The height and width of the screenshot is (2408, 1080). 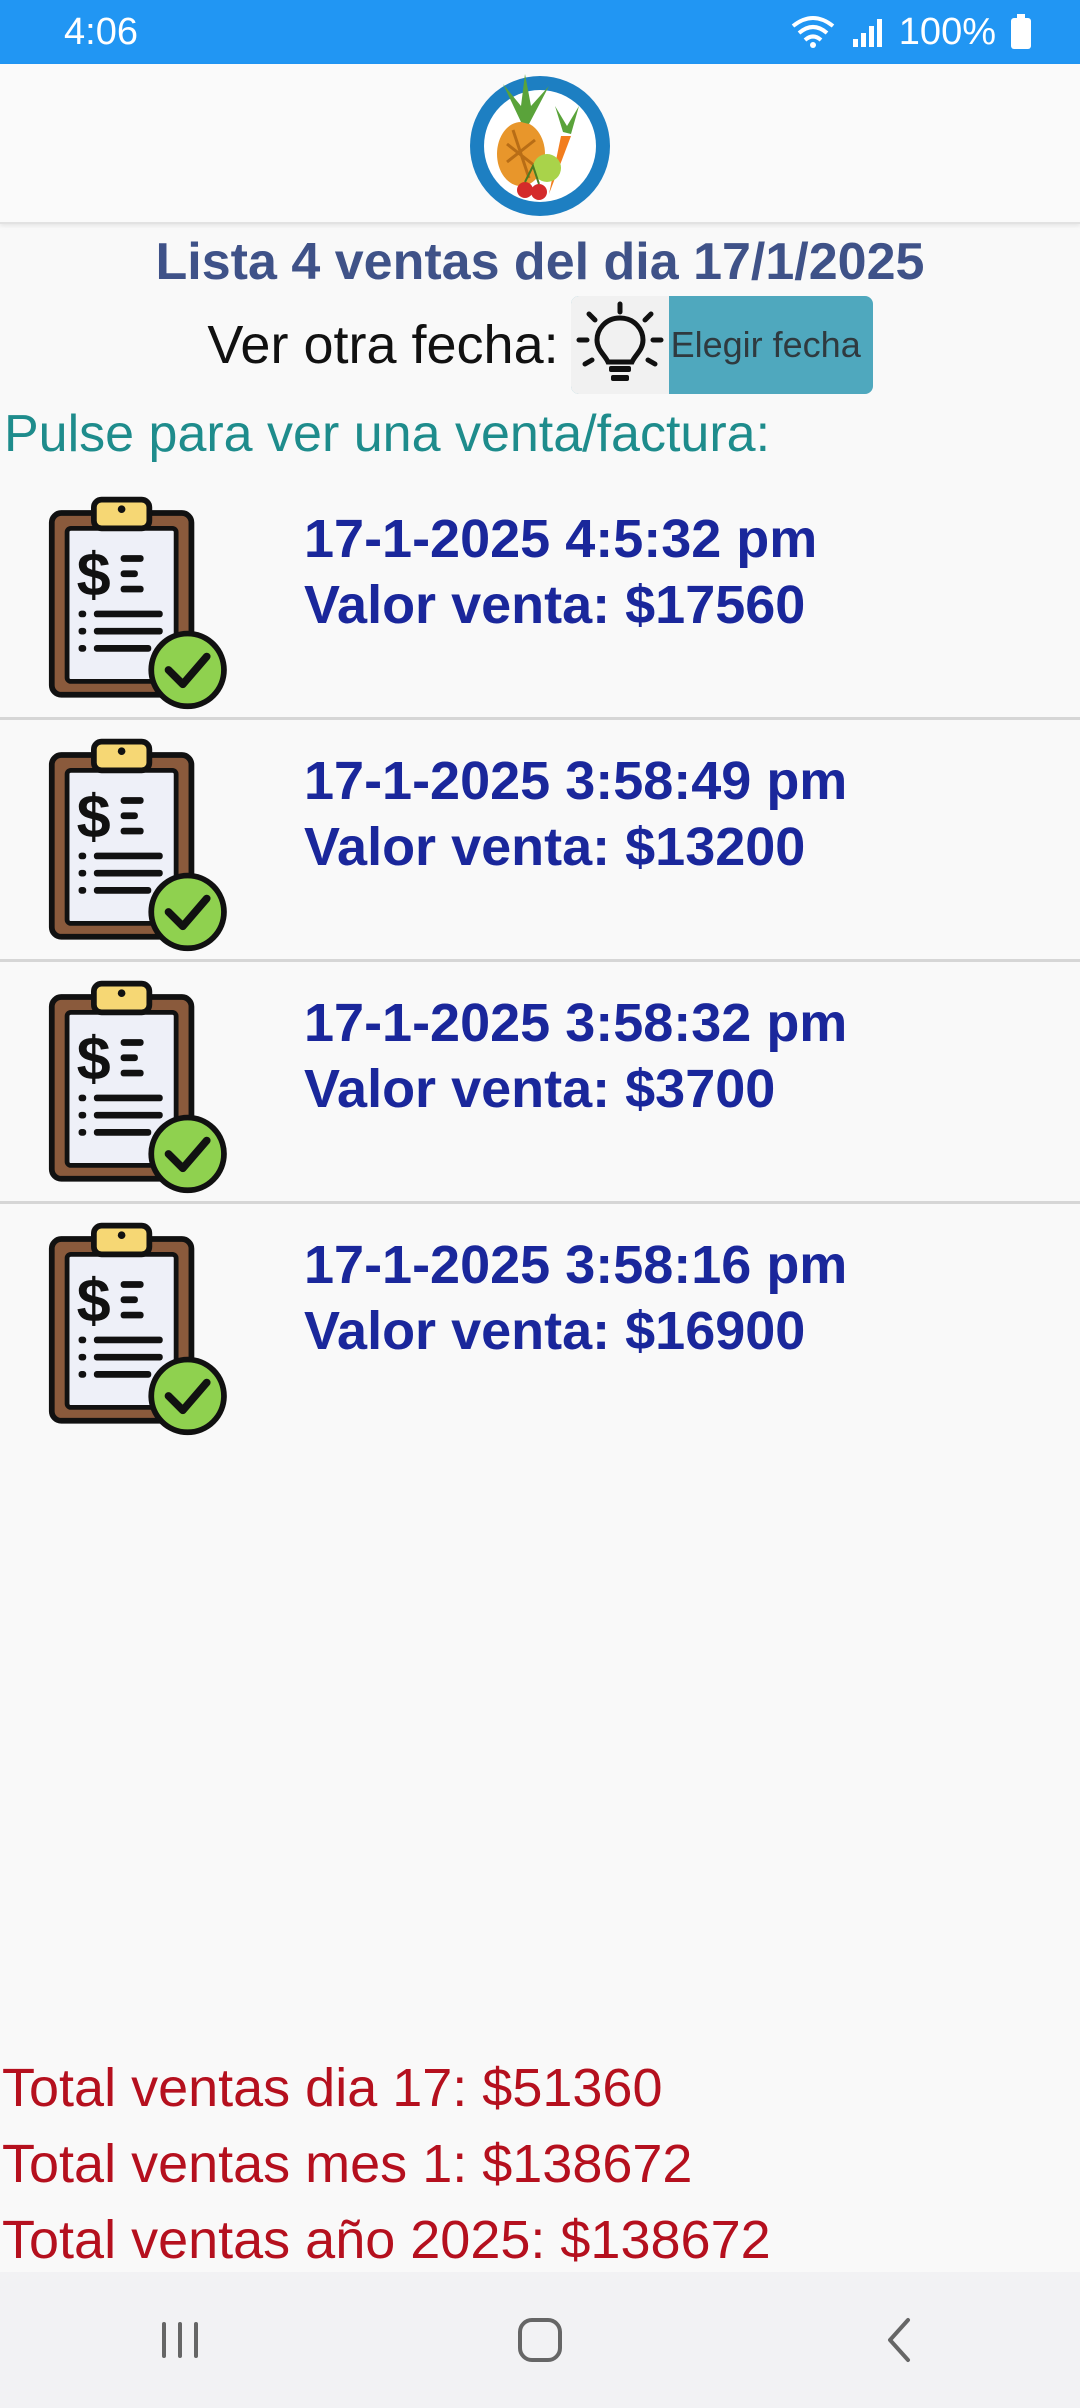 I want to click on total-year: Total ventas año 2025: $138672, so click(x=386, y=2240).